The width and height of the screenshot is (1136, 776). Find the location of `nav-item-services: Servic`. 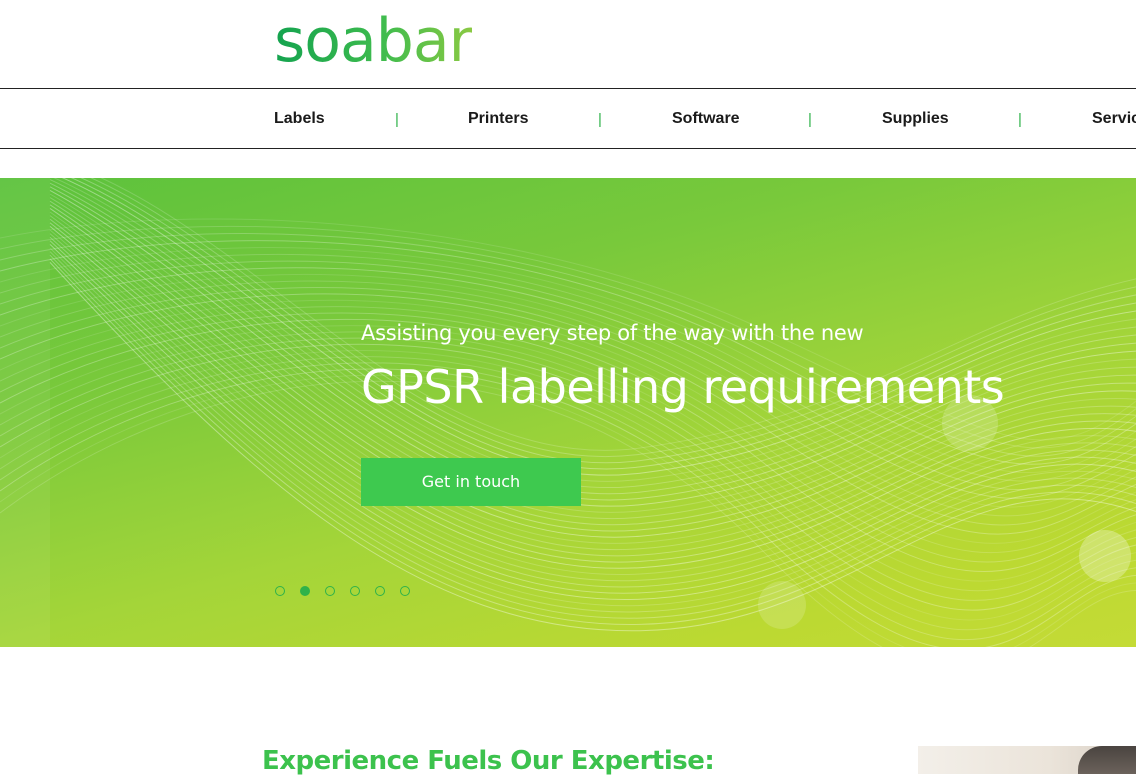

nav-item-services: Servic is located at coordinates (1114, 118).